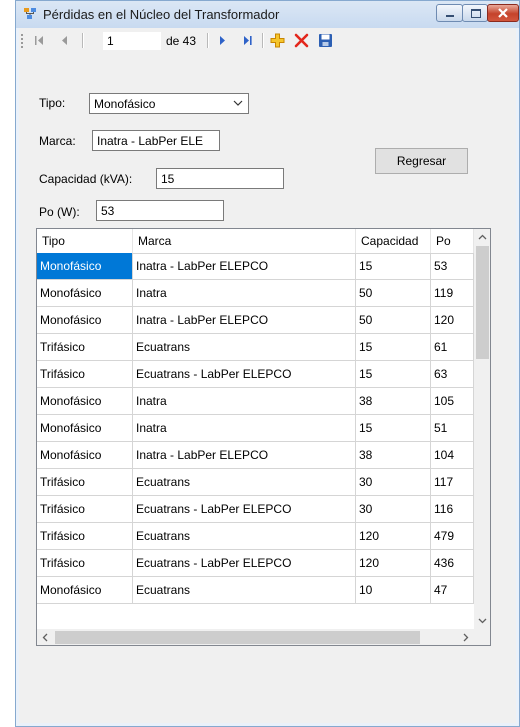 The image size is (520, 727). What do you see at coordinates (244, 241) in the screenshot?
I see `column-header-marca: Marca` at bounding box center [244, 241].